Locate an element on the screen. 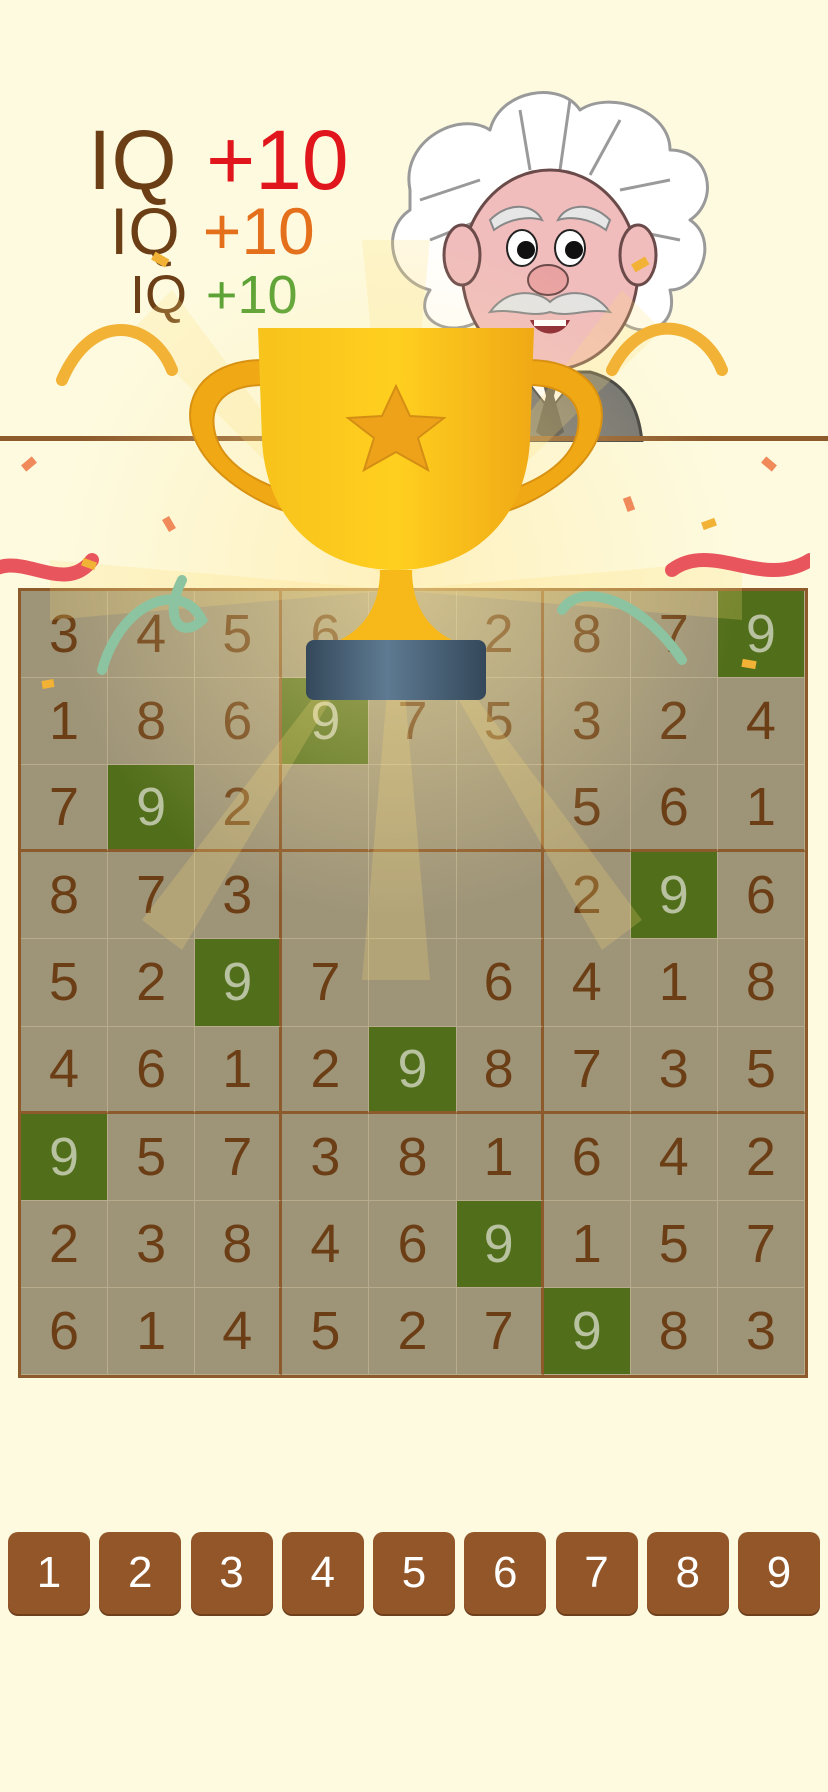 The height and width of the screenshot is (1792, 828). number-key-2: 2 is located at coordinates (140, 1573).